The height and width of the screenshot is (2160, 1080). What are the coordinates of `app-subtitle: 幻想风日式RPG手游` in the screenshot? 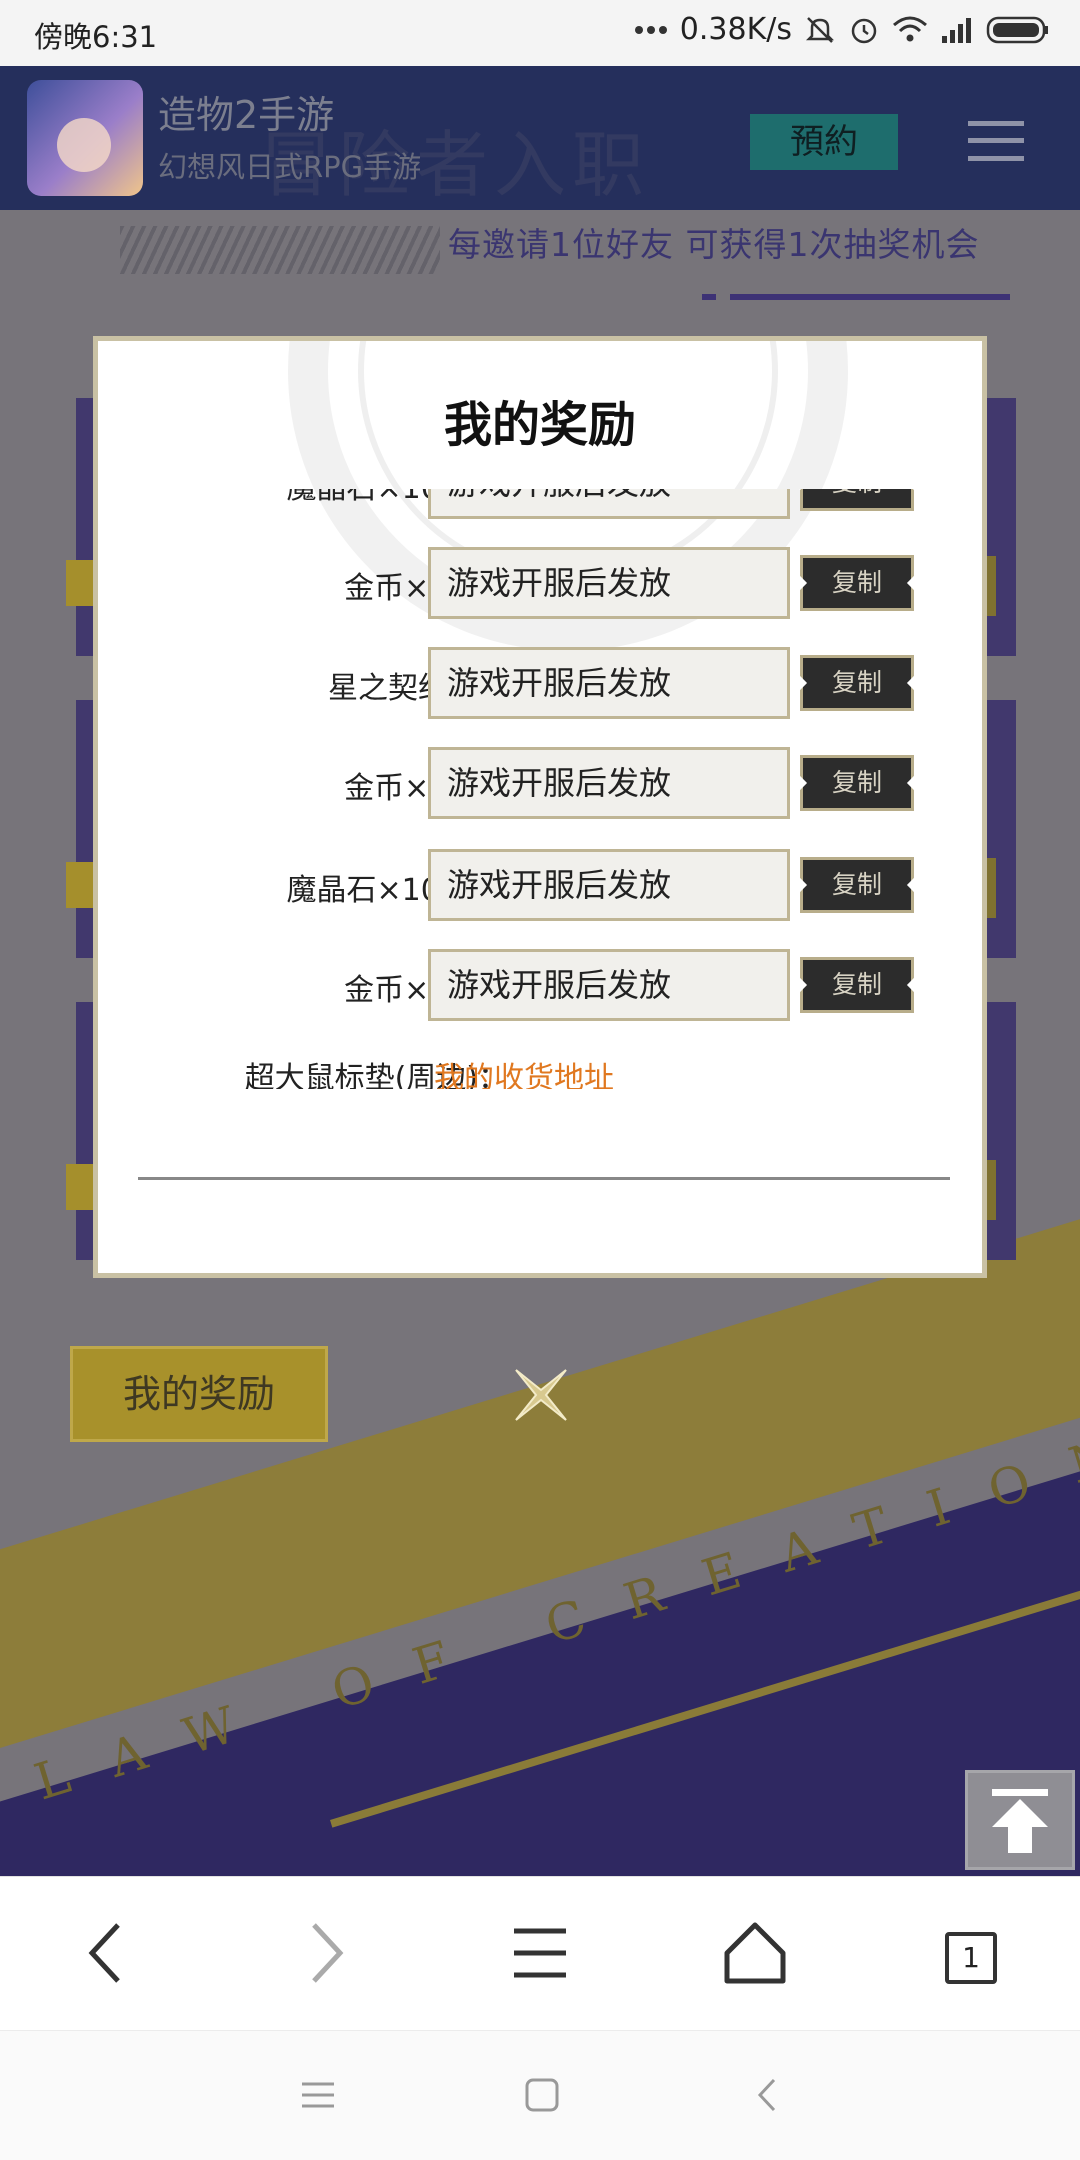 It's located at (290, 167).